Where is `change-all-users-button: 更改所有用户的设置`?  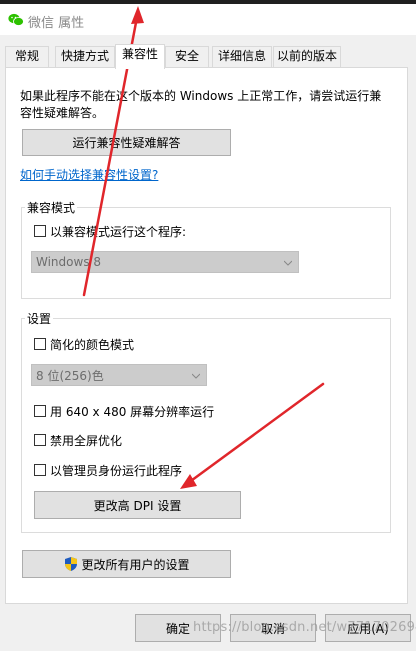
change-all-users-button: 更改所有用户的设置 is located at coordinates (126, 564).